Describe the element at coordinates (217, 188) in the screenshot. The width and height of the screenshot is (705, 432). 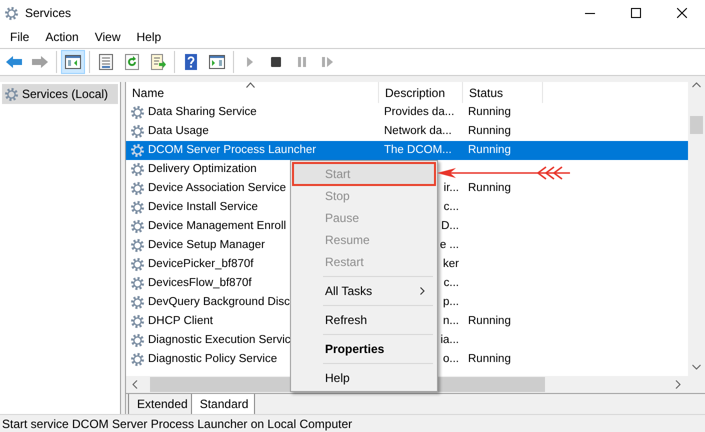
I see `service-name: Device Association Service` at that location.